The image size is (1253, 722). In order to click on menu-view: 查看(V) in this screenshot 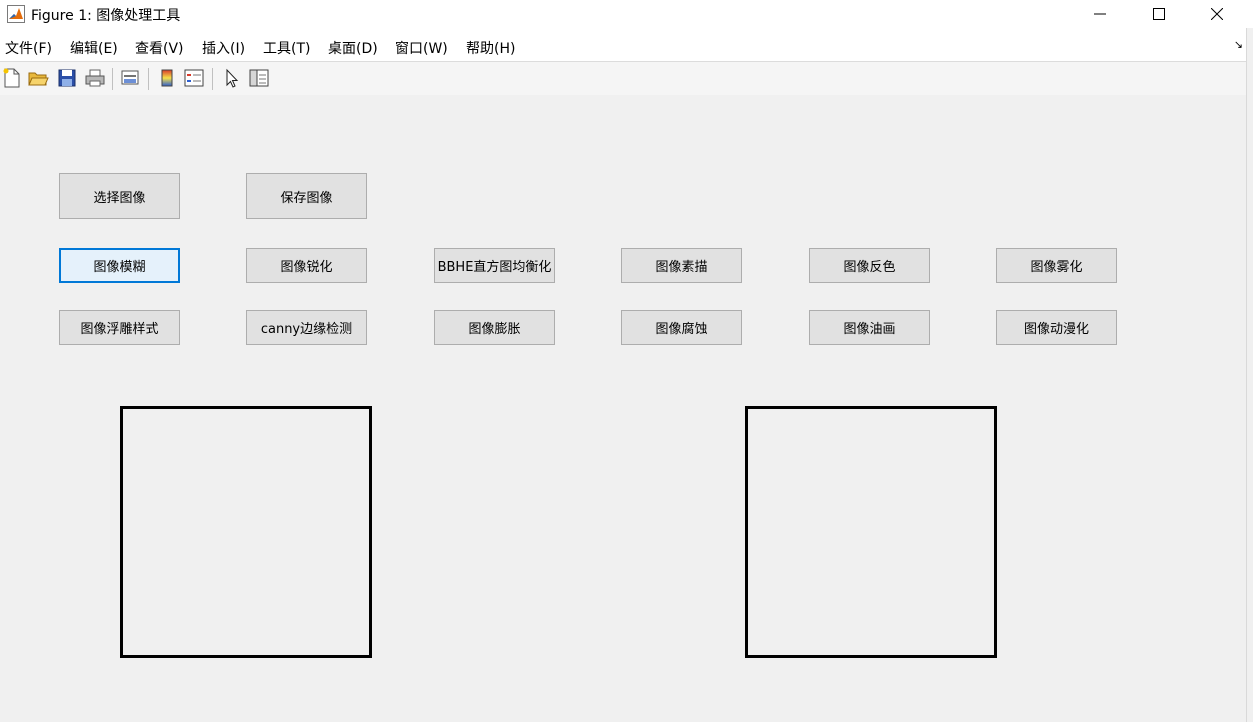, I will do `click(159, 48)`.